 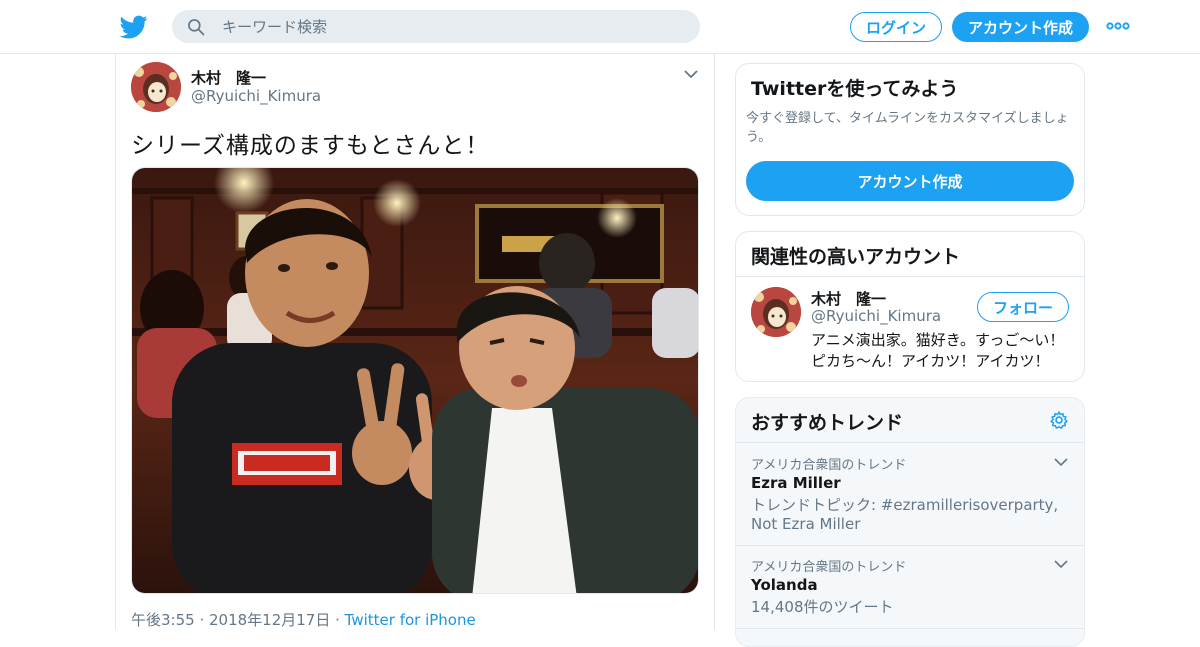 I want to click on follow-button: フォロー, so click(x=1023, y=307).